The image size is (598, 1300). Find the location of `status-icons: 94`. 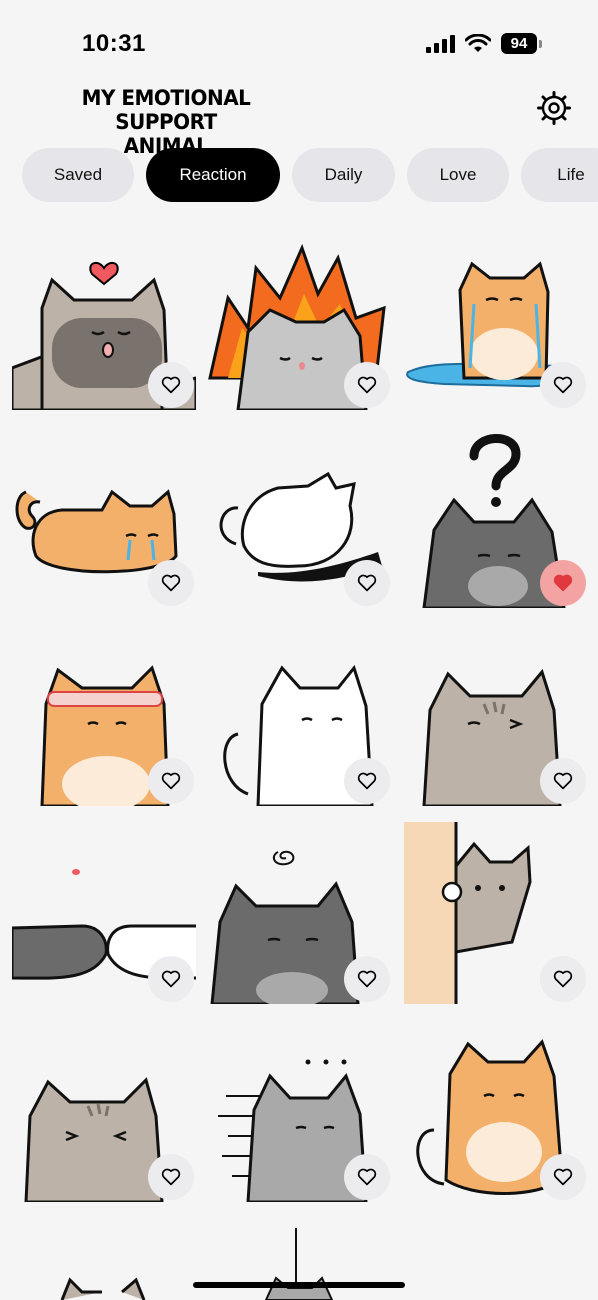

status-icons: 94 is located at coordinates (484, 43).